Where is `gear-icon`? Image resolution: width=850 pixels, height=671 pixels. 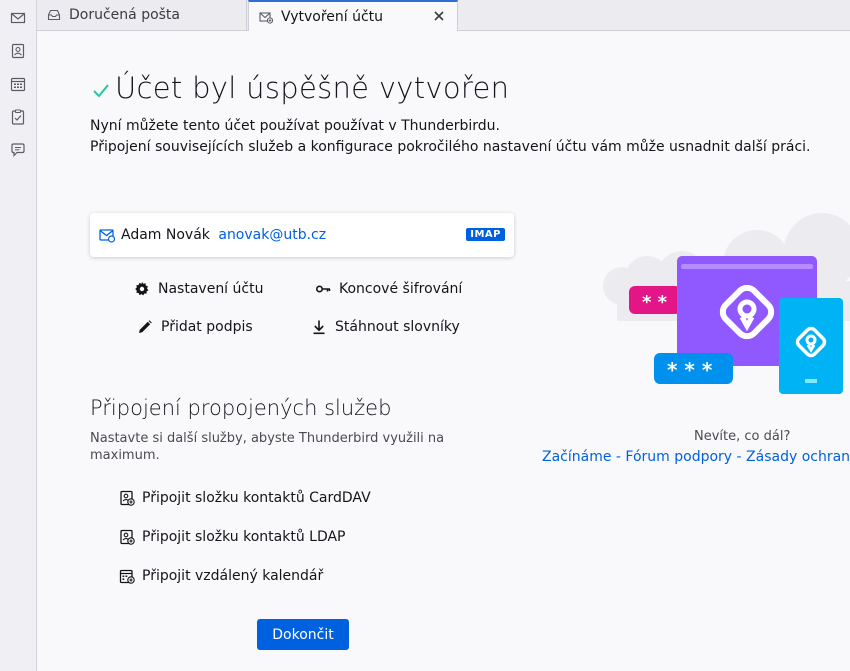
gear-icon is located at coordinates (142, 289).